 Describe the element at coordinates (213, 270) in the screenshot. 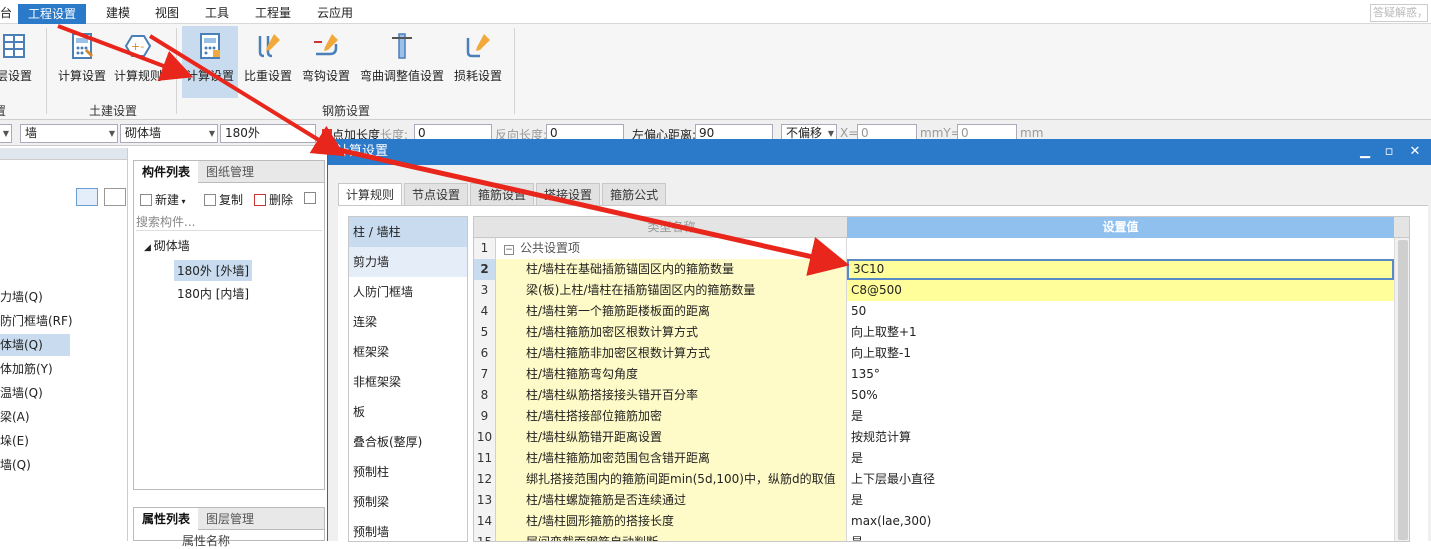

I see `component-item-180-ext: 180外 [外墙]` at that location.